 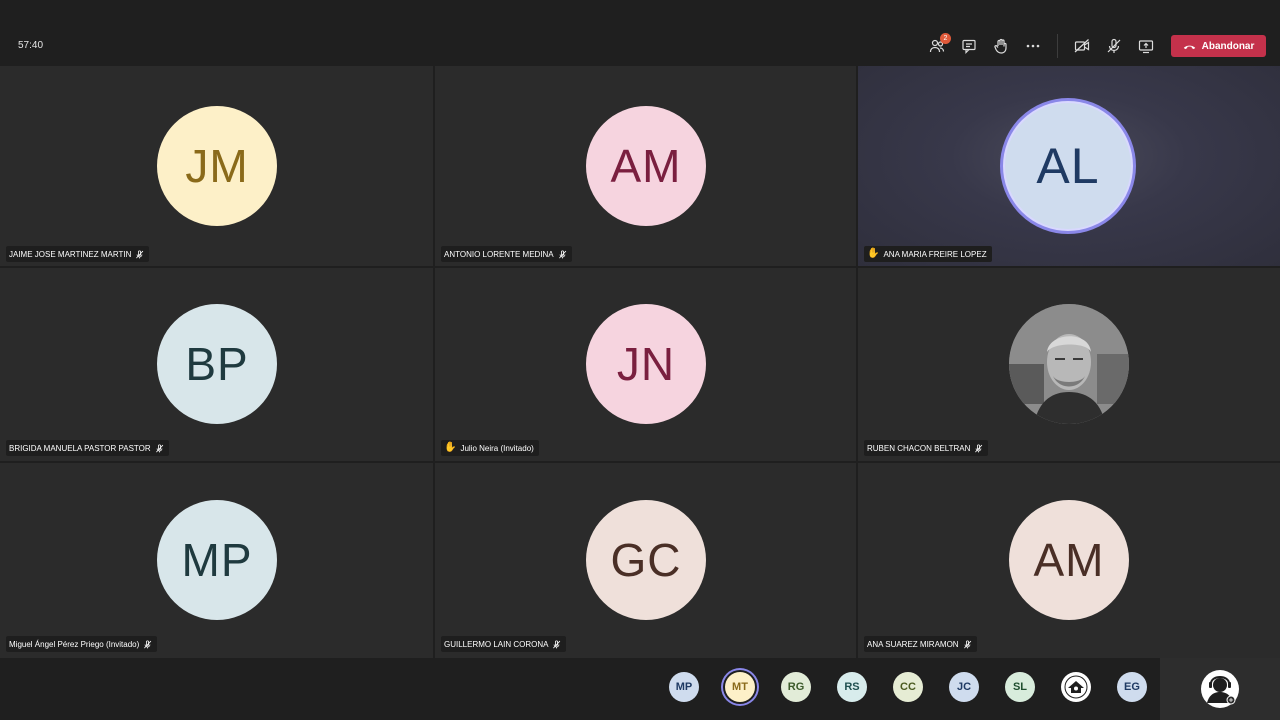 I want to click on participant-tile: AM ANA SUAREZ MIRAMON, so click(x=1069, y=560).